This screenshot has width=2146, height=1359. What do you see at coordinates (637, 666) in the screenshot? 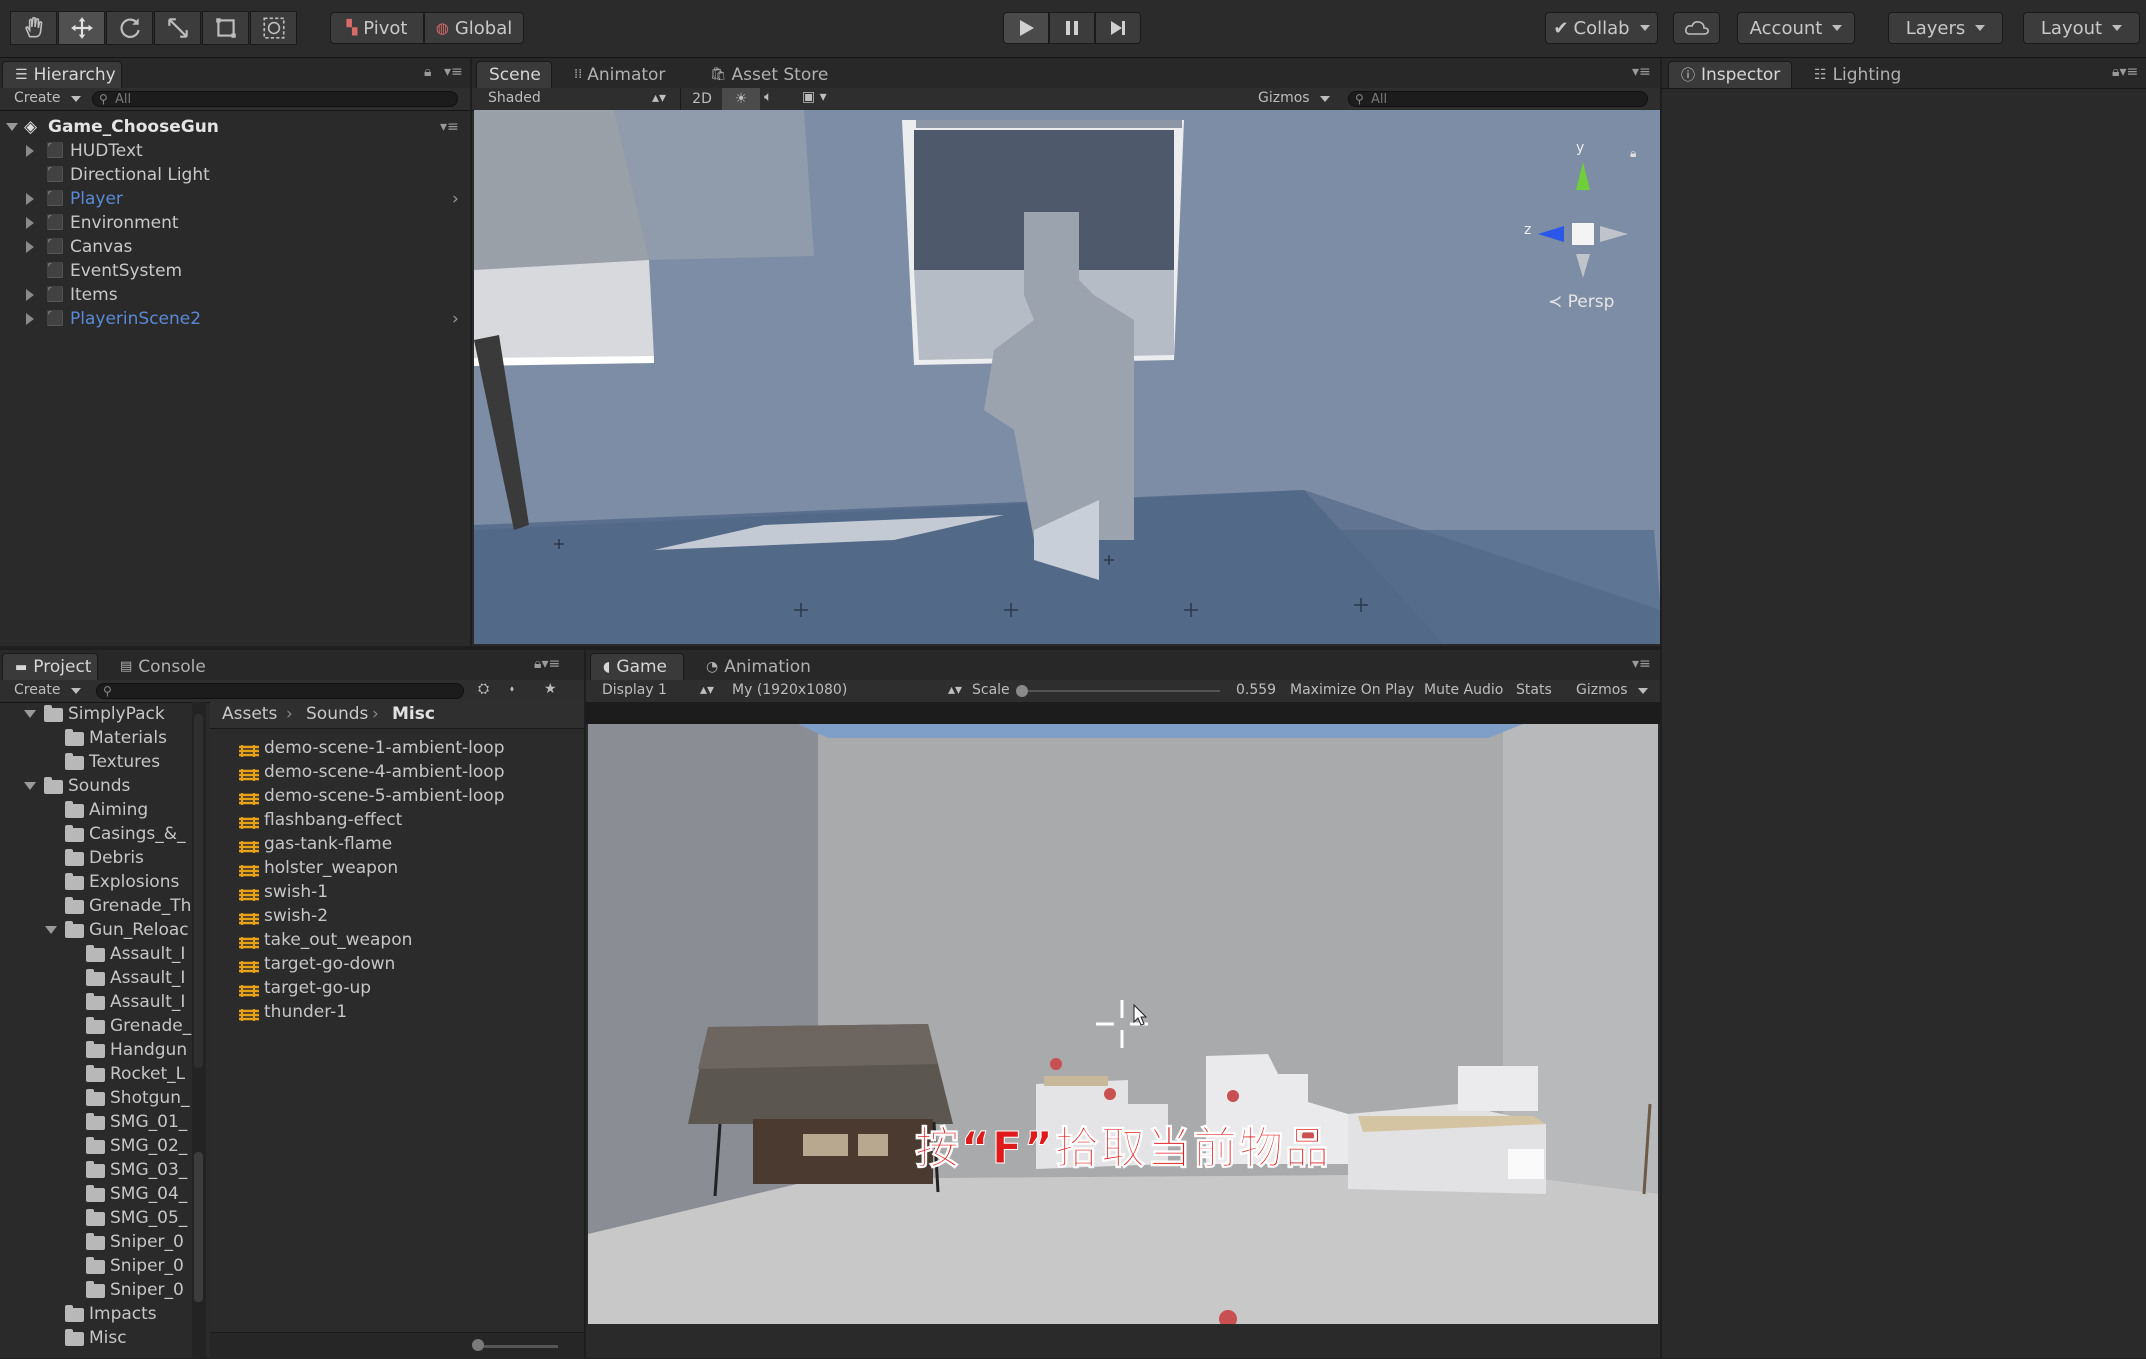
I see `tab-game: ◖ Game` at bounding box center [637, 666].